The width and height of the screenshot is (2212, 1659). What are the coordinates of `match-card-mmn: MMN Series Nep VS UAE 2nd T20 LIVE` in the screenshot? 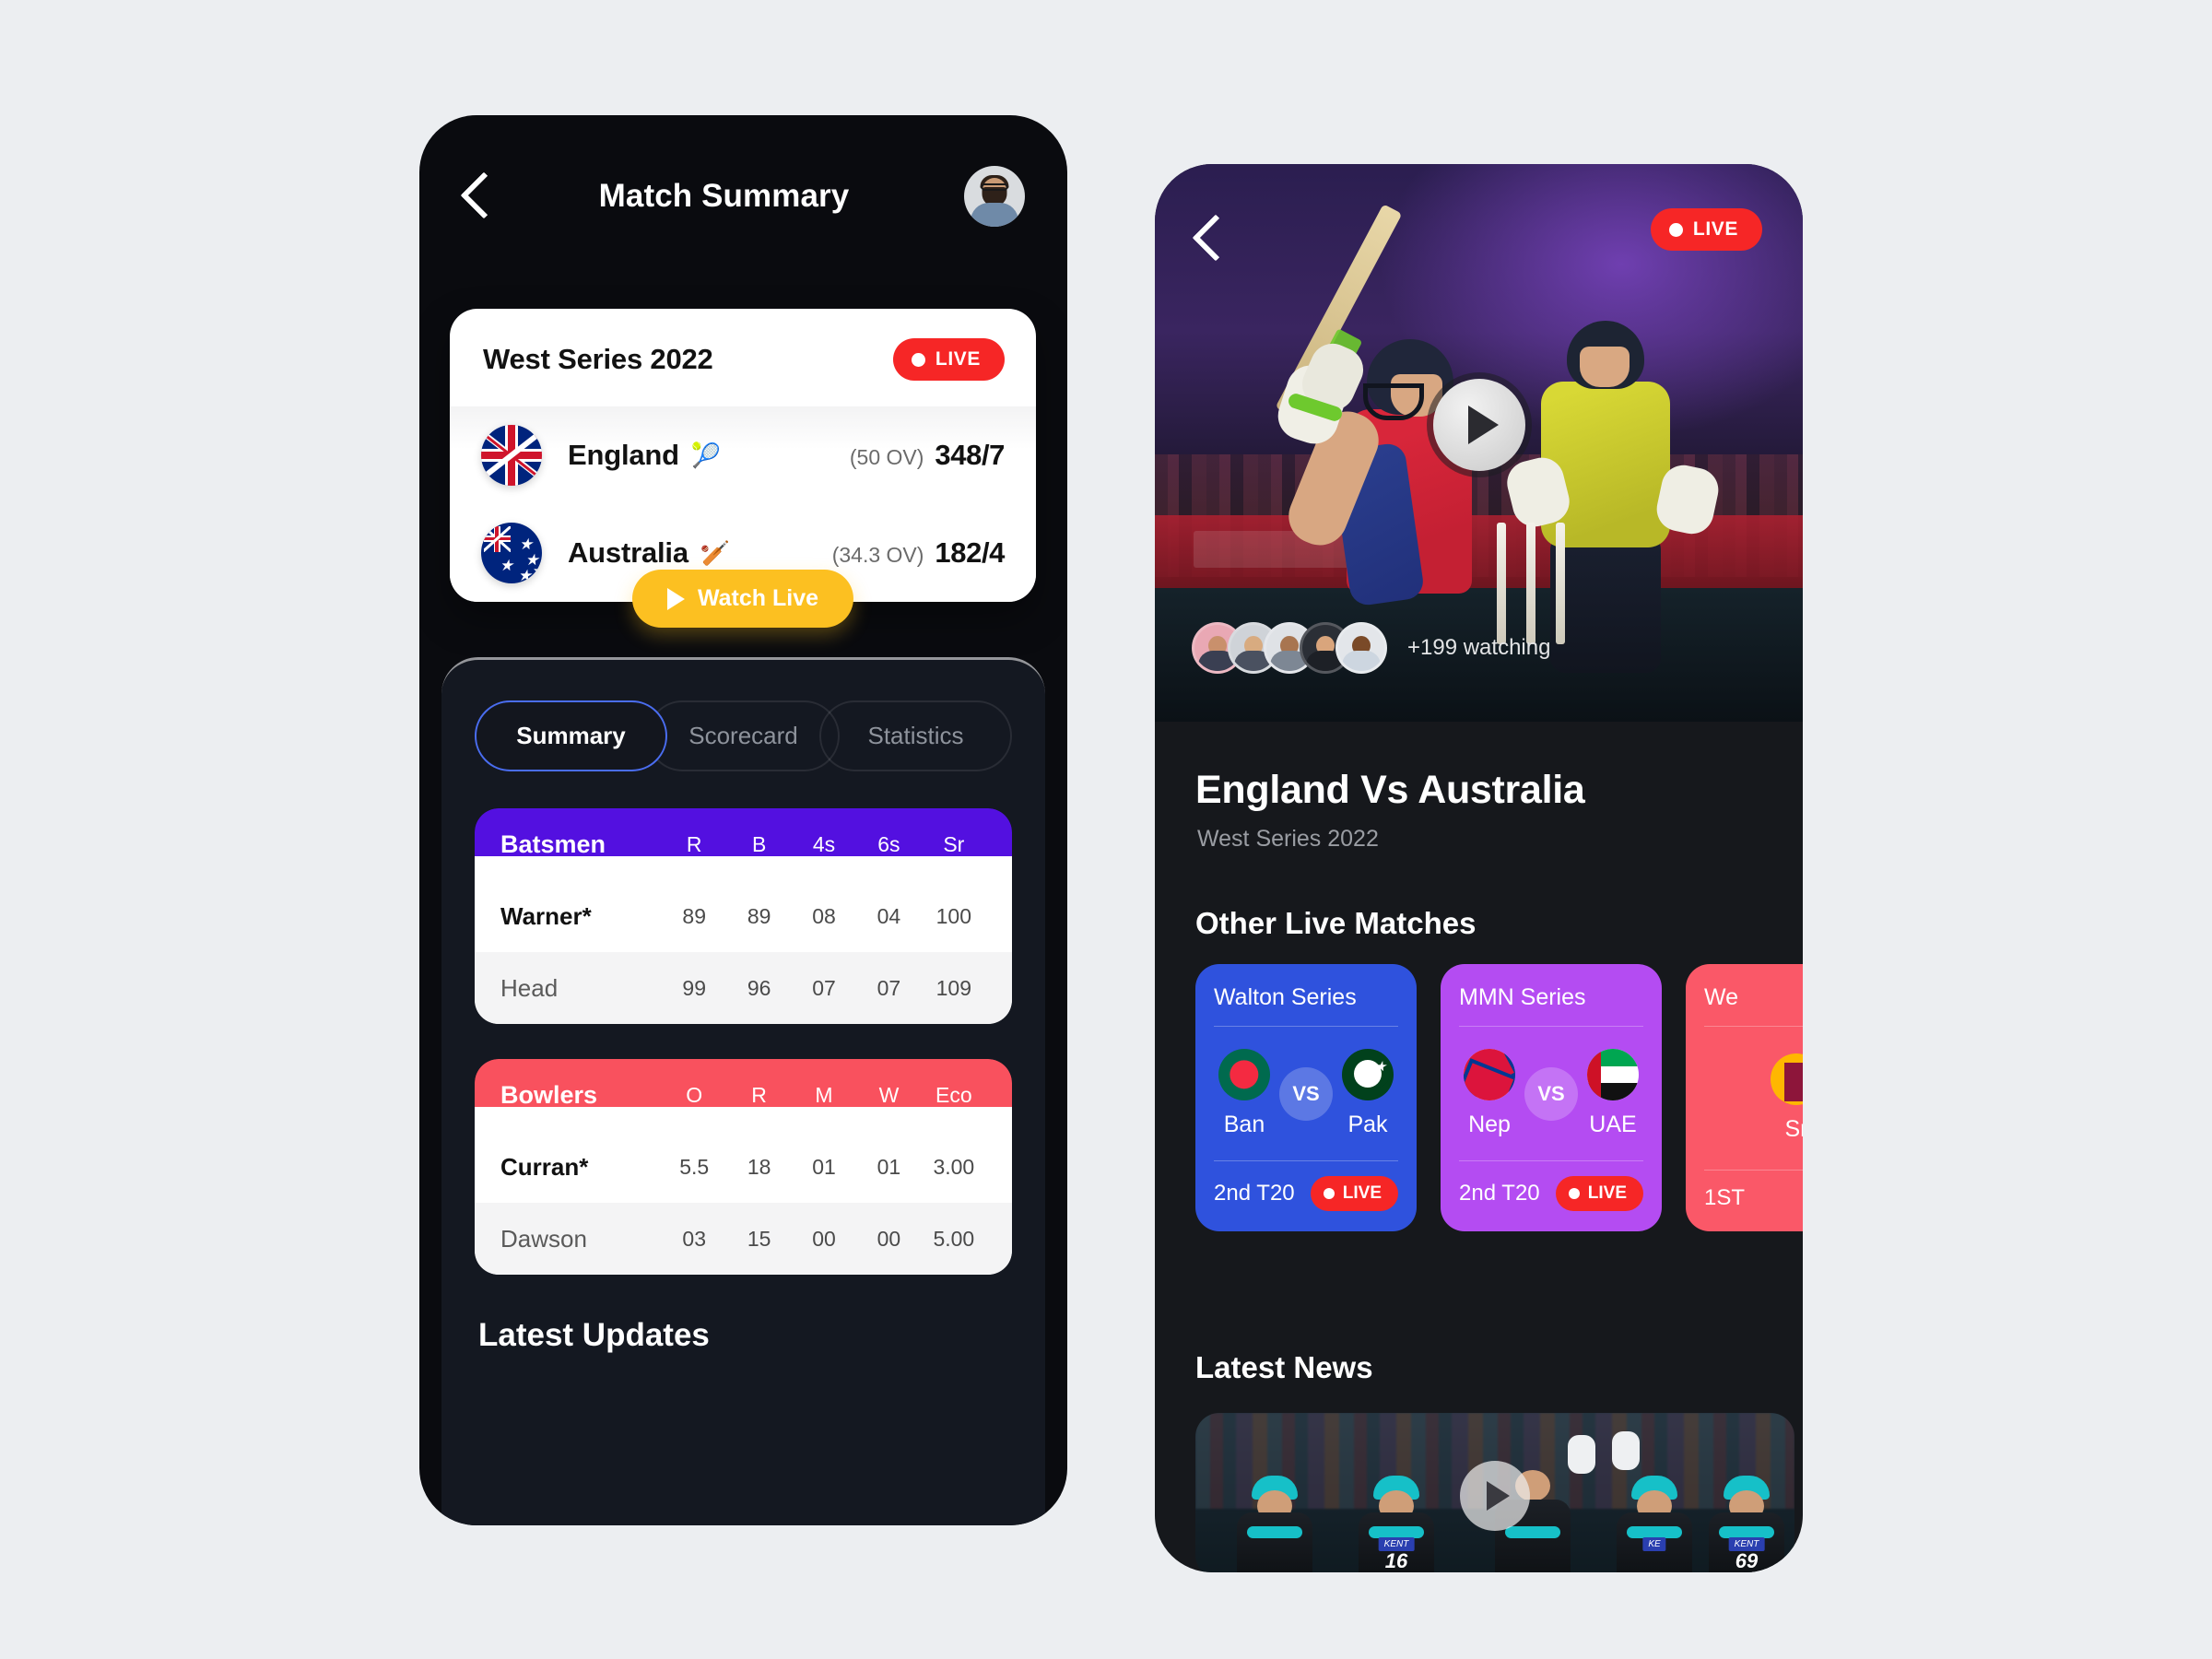 It's located at (1551, 1097).